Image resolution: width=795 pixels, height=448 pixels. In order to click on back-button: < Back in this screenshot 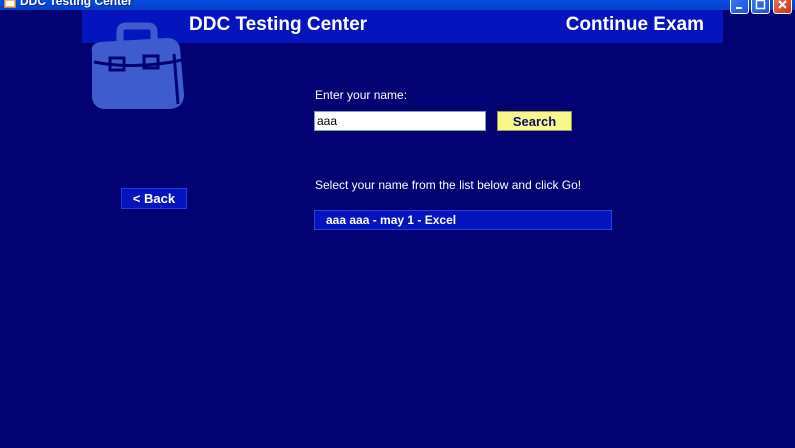, I will do `click(154, 198)`.